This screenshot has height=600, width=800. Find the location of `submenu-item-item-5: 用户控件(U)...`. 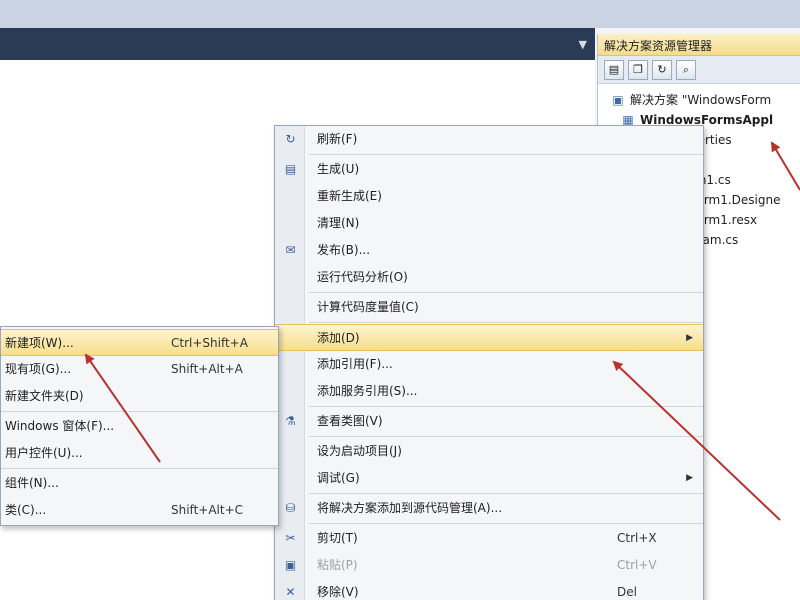

submenu-item-item-5: 用户控件(U)... is located at coordinates (139, 453).